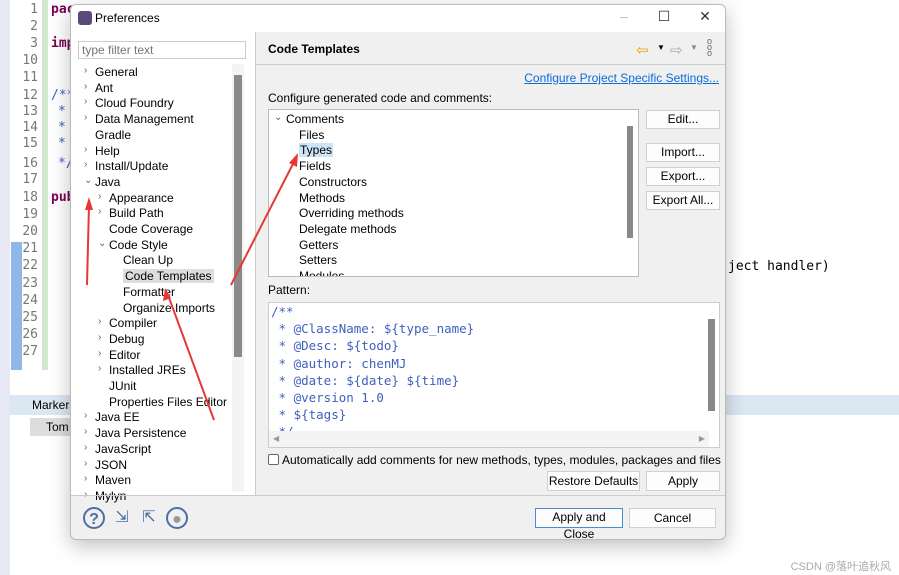 The image size is (899, 575). What do you see at coordinates (191, 287) in the screenshot?
I see `annotation-arrows` at bounding box center [191, 287].